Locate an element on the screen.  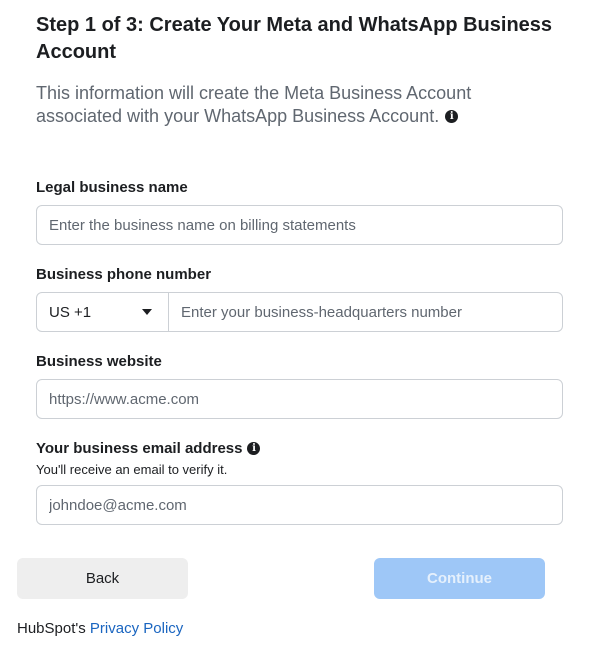
website-field-wrap is located at coordinates (299, 399).